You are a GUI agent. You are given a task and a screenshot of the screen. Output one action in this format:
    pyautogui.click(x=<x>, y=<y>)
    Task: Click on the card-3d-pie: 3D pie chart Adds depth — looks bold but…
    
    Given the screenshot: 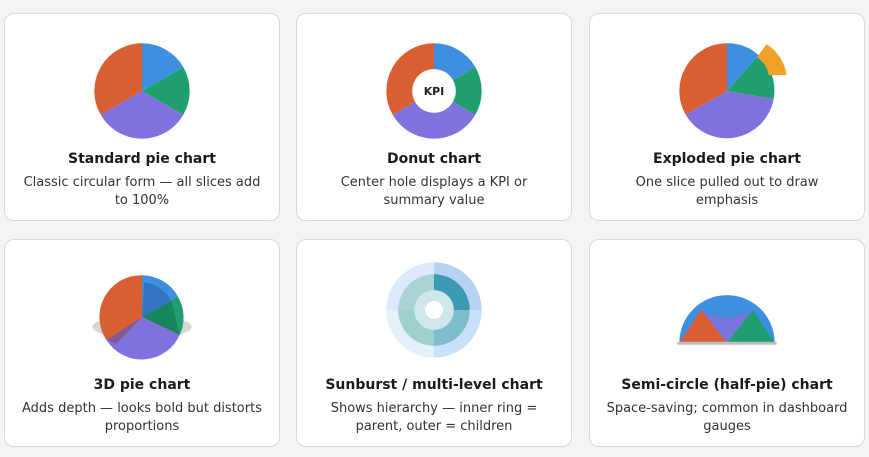 What is the action you would take?
    pyautogui.click(x=142, y=343)
    